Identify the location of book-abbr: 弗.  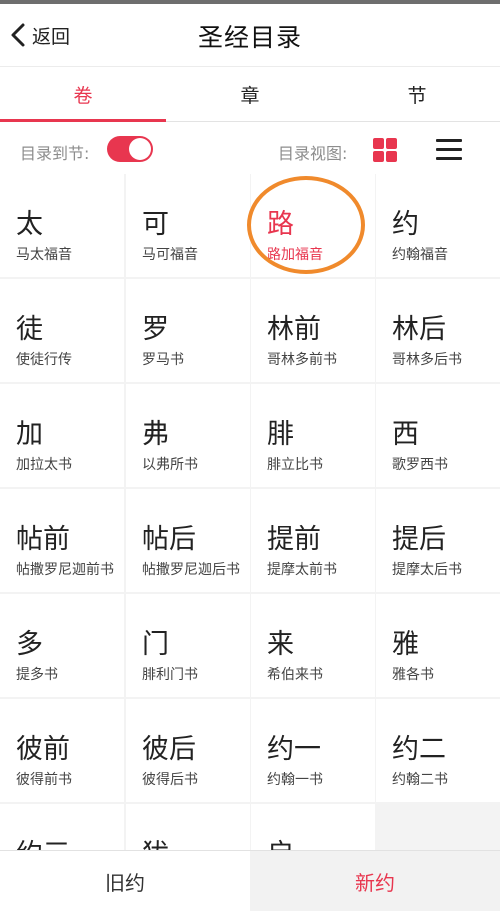
(155, 434).